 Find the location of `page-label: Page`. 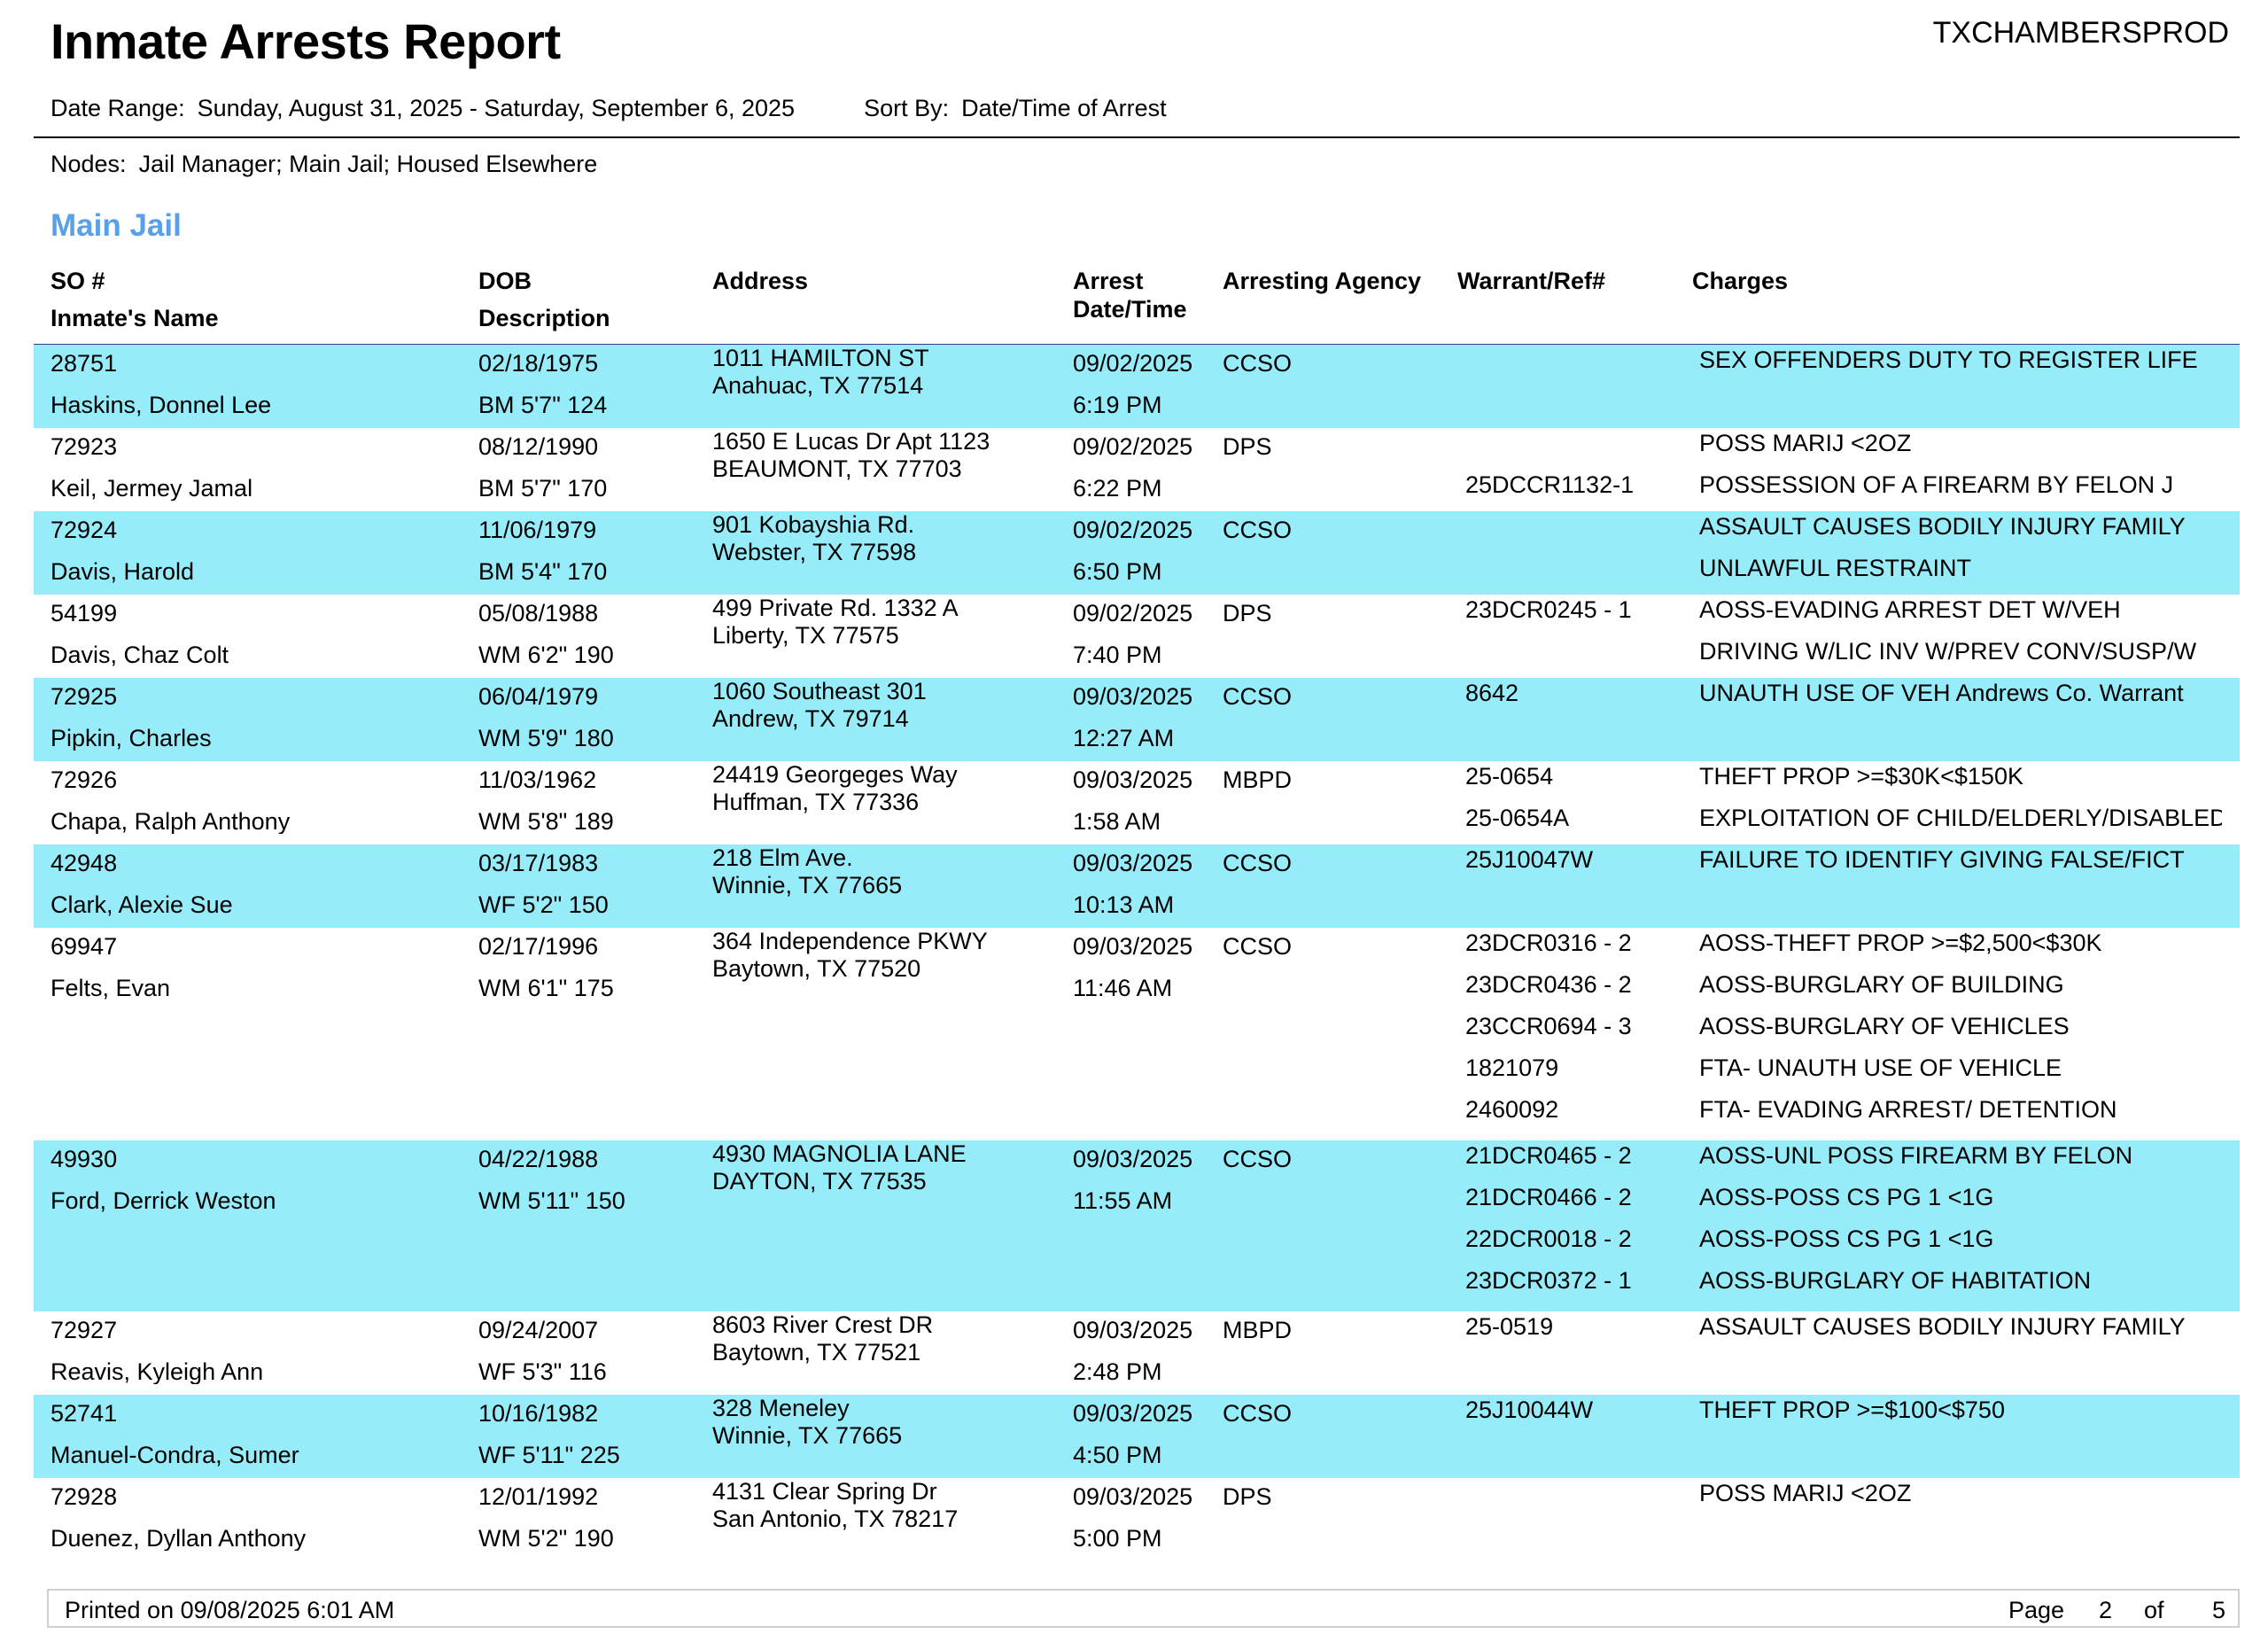

page-label: Page is located at coordinates (2036, 1610).